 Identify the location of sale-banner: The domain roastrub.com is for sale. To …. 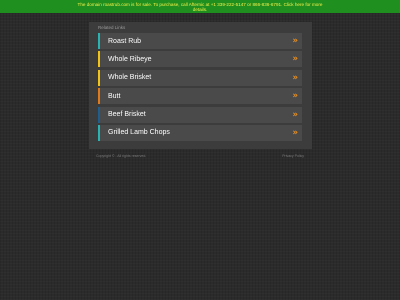
(200, 6).